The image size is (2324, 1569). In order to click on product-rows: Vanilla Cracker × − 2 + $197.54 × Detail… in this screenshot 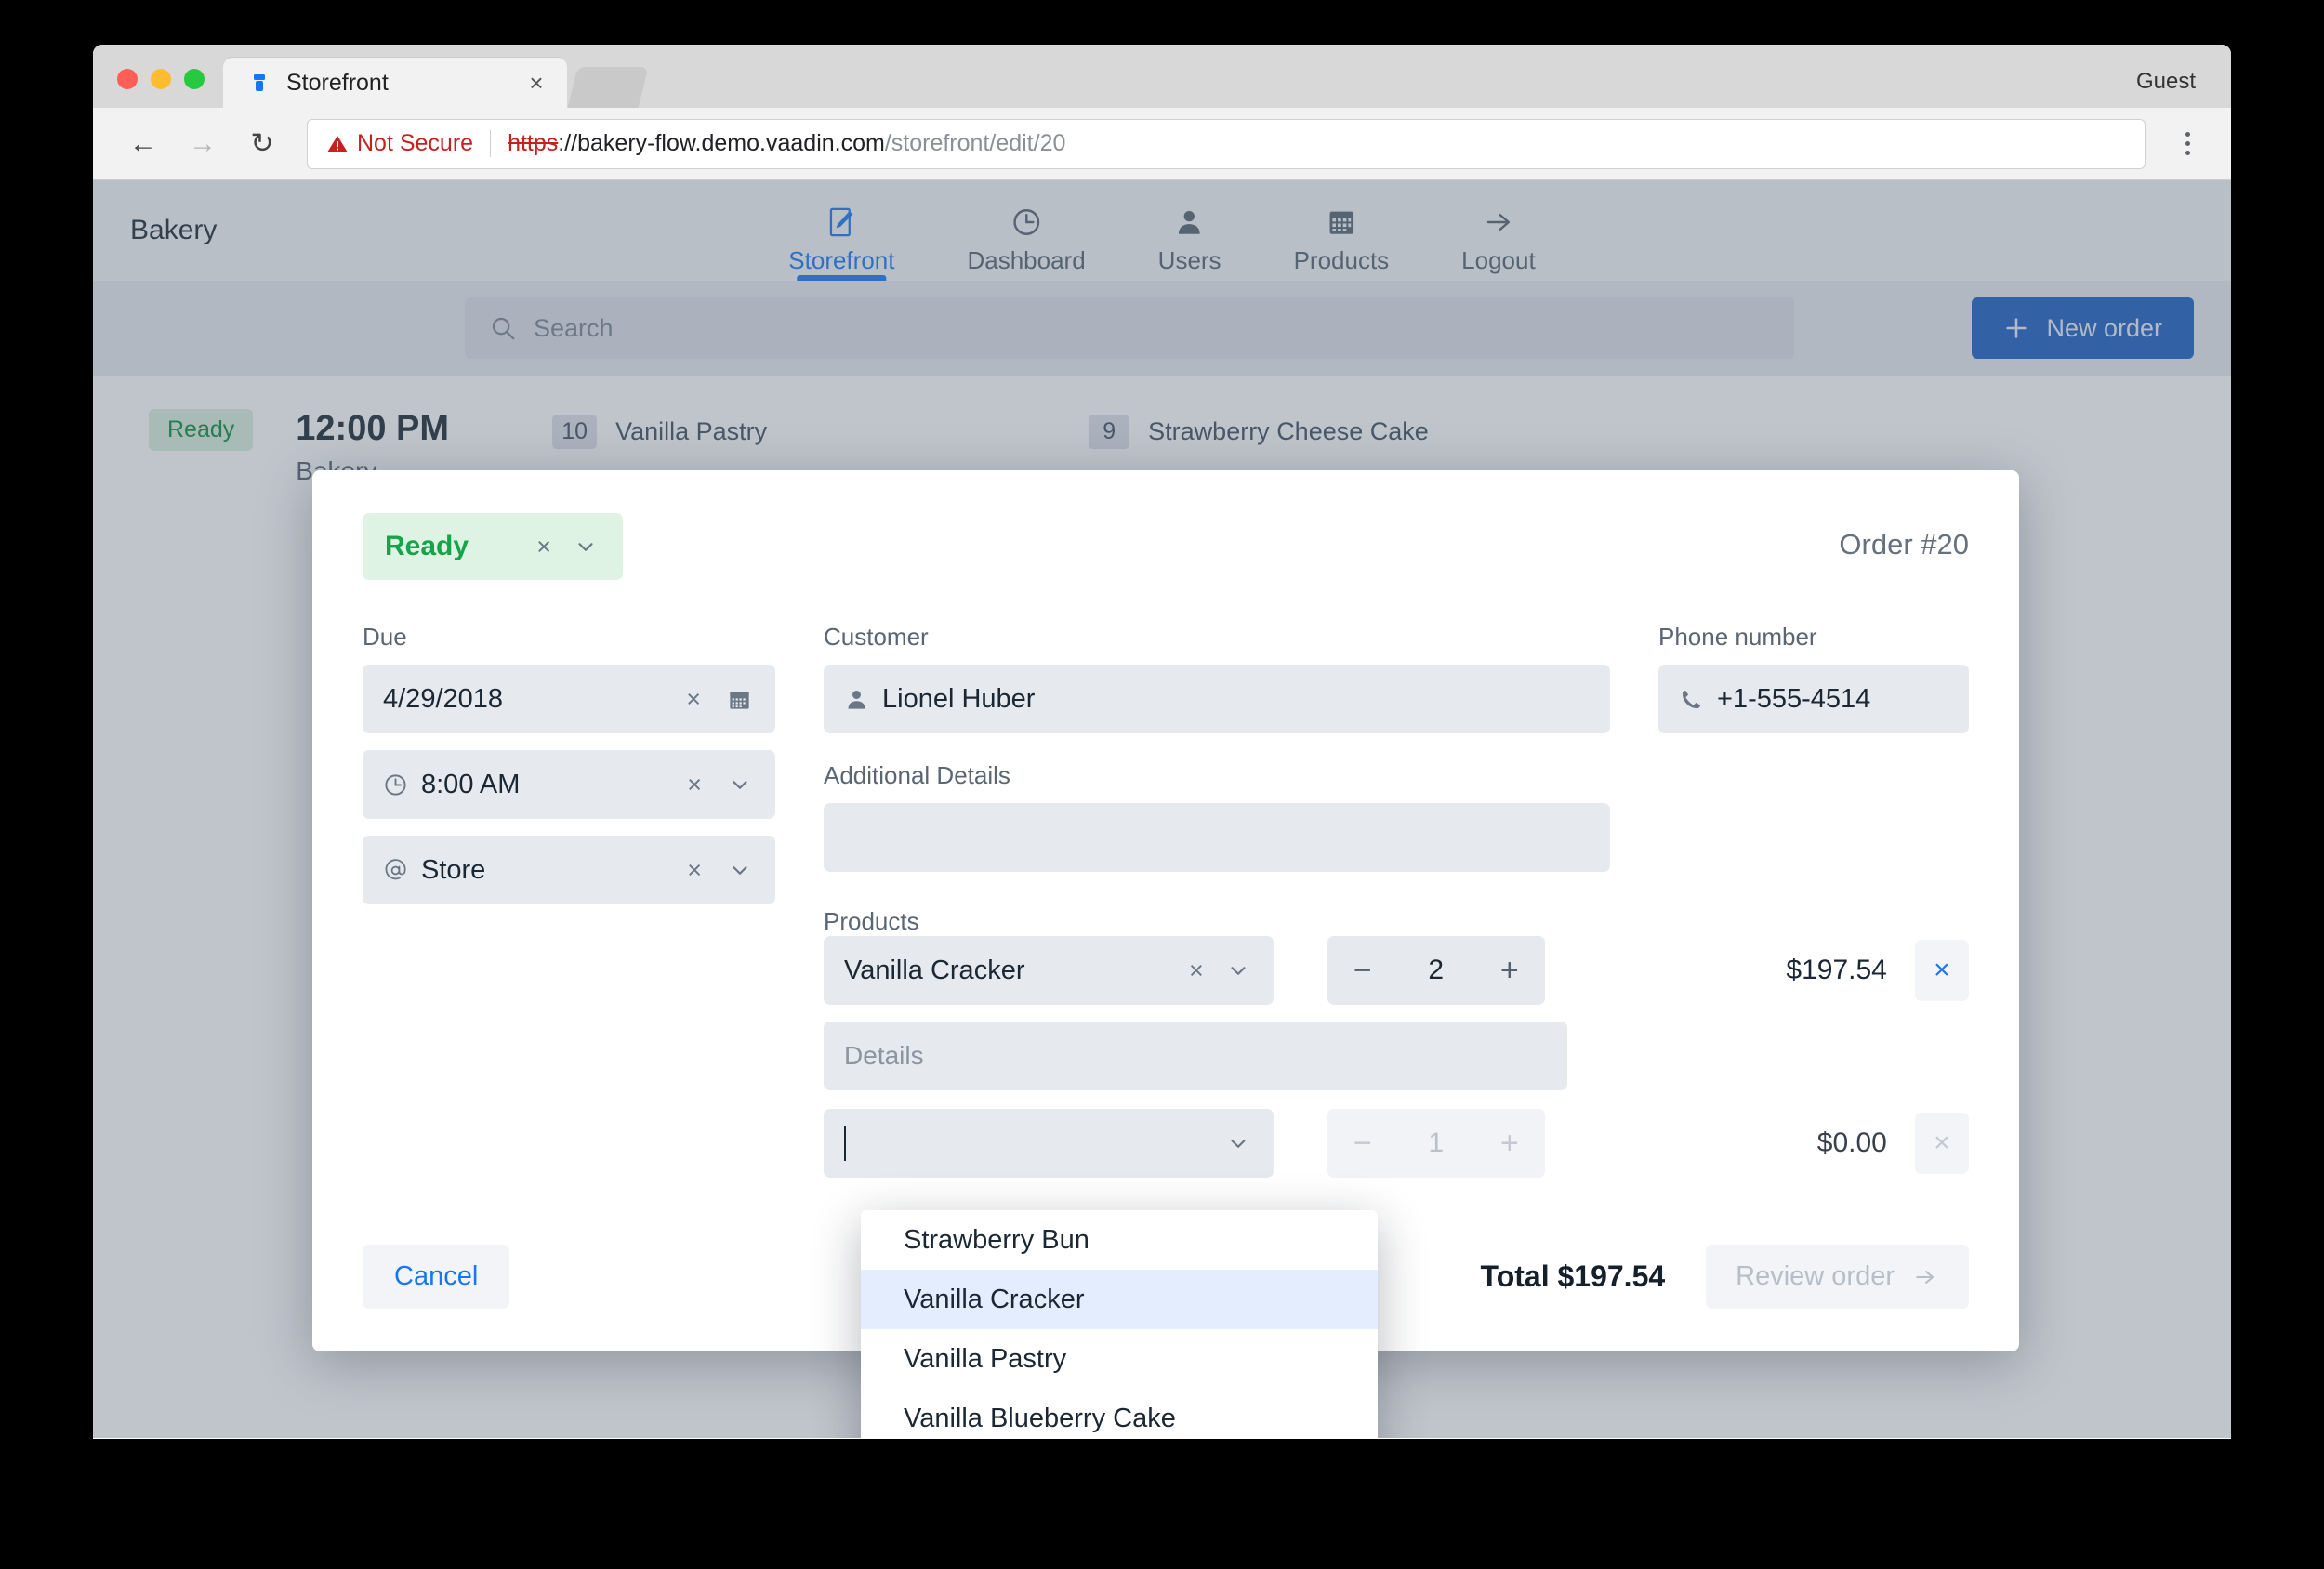, I will do `click(1396, 1057)`.